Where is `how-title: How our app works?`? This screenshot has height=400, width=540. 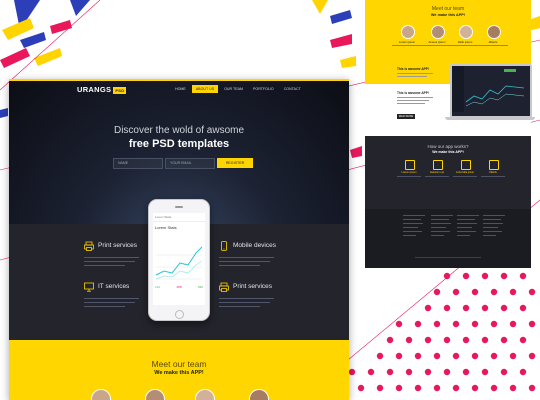 how-title: How our app works? is located at coordinates (448, 146).